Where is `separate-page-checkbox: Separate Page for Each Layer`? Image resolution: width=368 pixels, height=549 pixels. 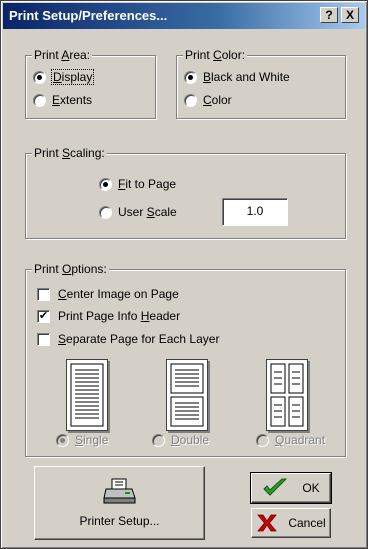 separate-page-checkbox: Separate Page for Each Layer is located at coordinates (128, 339).